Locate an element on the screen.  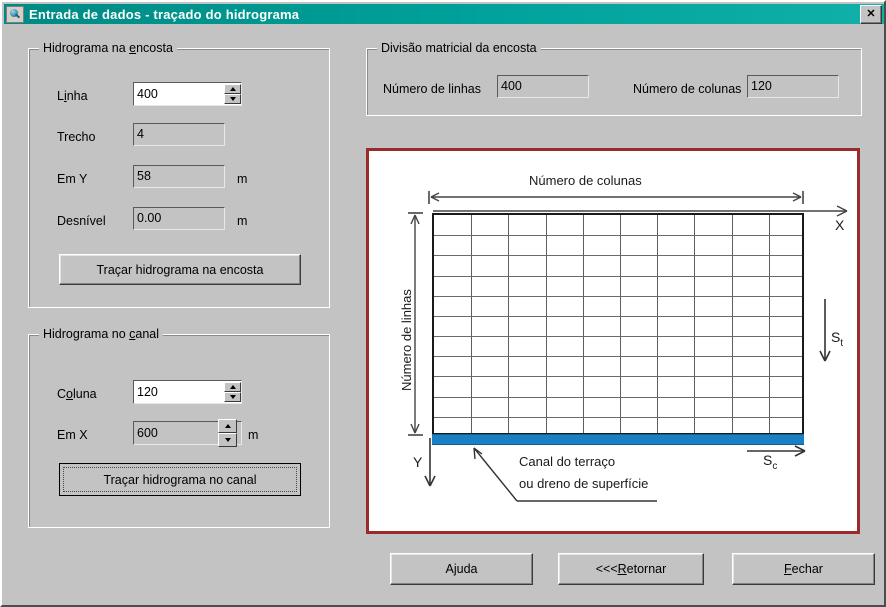
fechar-mnemonic: F is located at coordinates (788, 569).